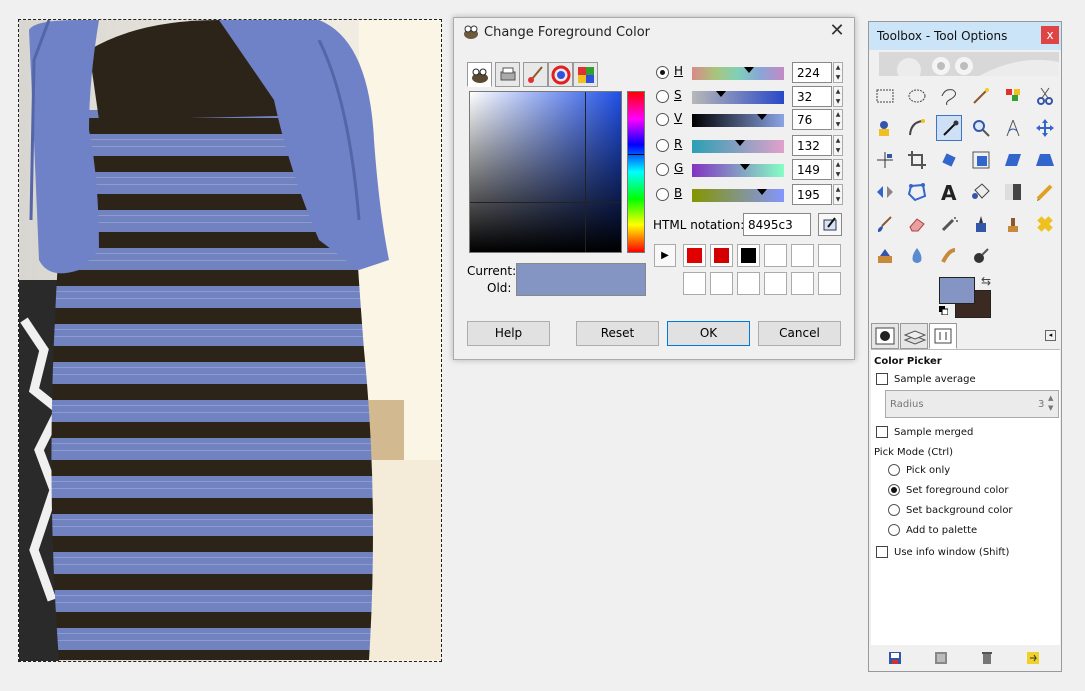 The image size is (1085, 691). I want to click on tool-heal, so click(1045, 224).